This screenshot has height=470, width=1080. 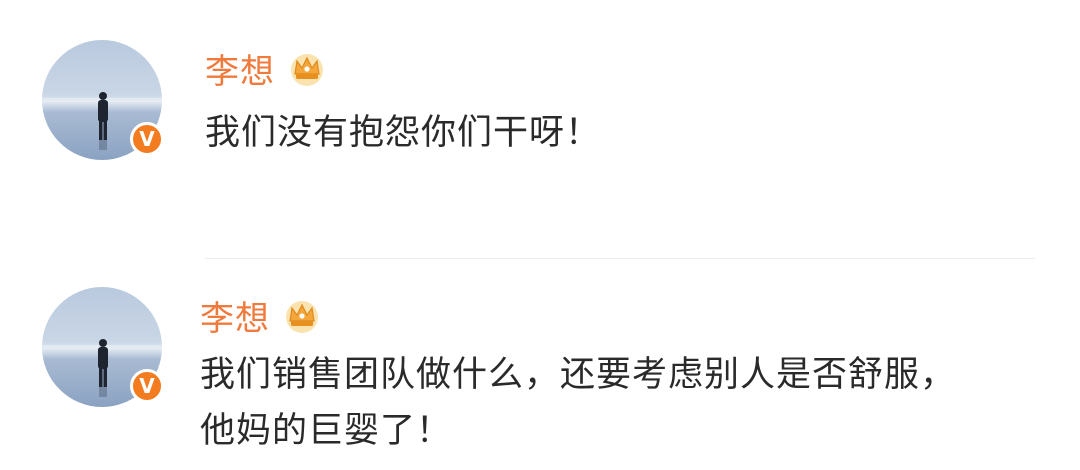 What do you see at coordinates (620, 258) in the screenshot?
I see `divider` at bounding box center [620, 258].